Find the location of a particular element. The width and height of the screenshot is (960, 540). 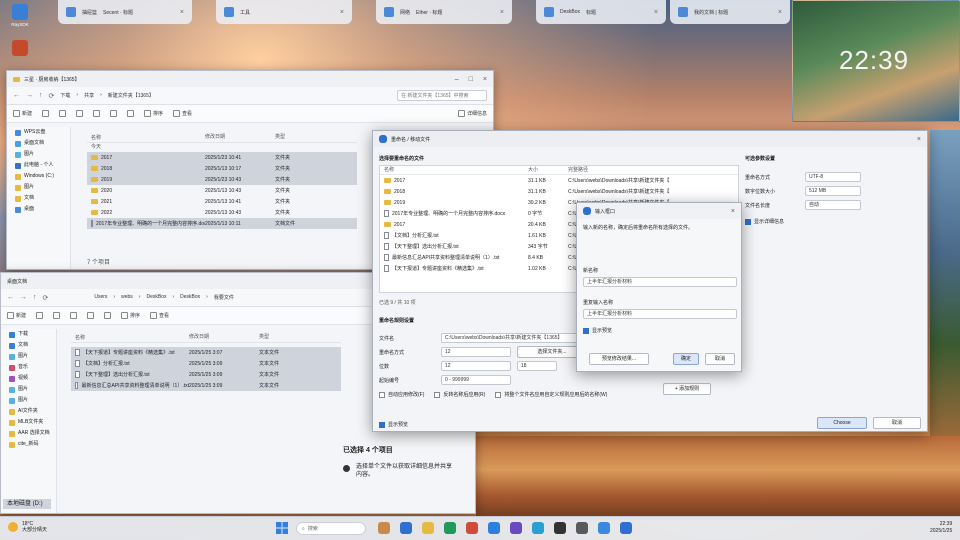

maximize-button: □ is located at coordinates (471, 79).